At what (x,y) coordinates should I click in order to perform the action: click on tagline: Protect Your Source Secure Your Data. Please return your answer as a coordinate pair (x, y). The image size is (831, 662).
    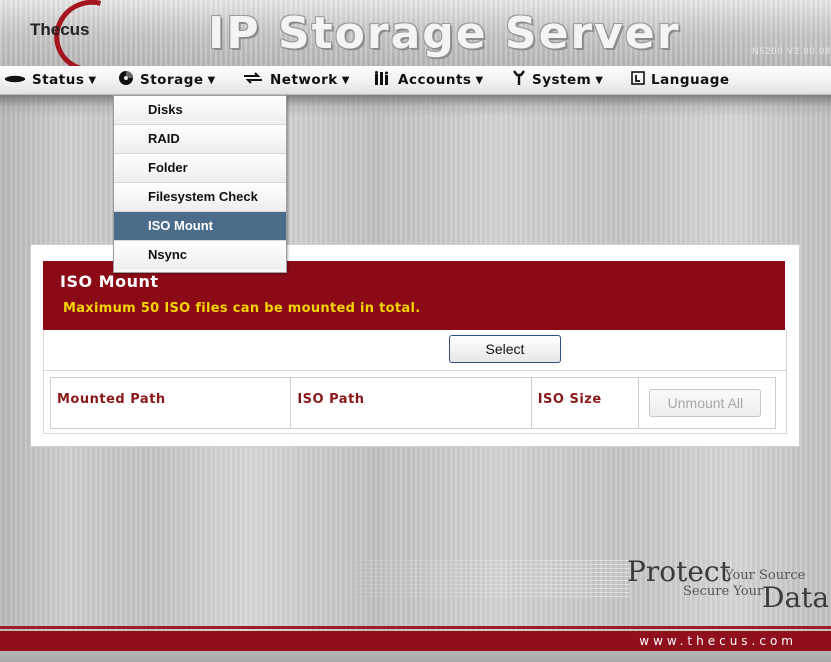
    Looking at the image, I should click on (728, 585).